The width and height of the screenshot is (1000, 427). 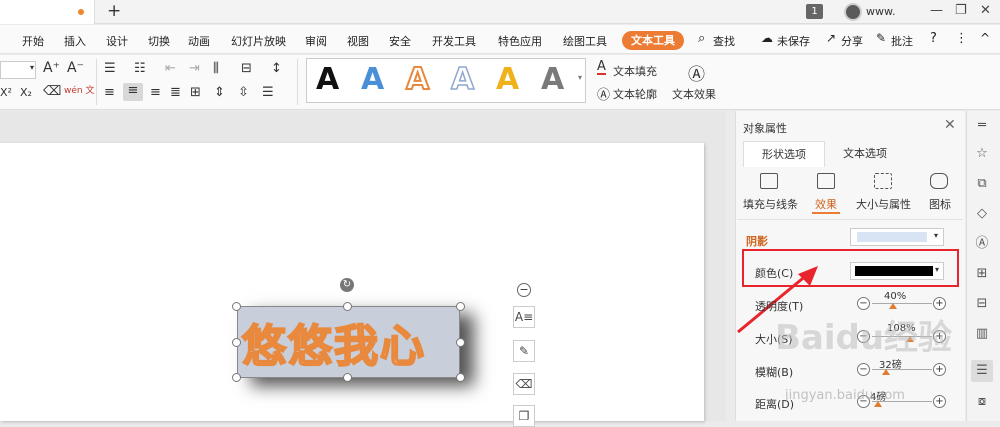 What do you see at coordinates (940, 204) in the screenshot?
I see `subtab-icon: 图标` at bounding box center [940, 204].